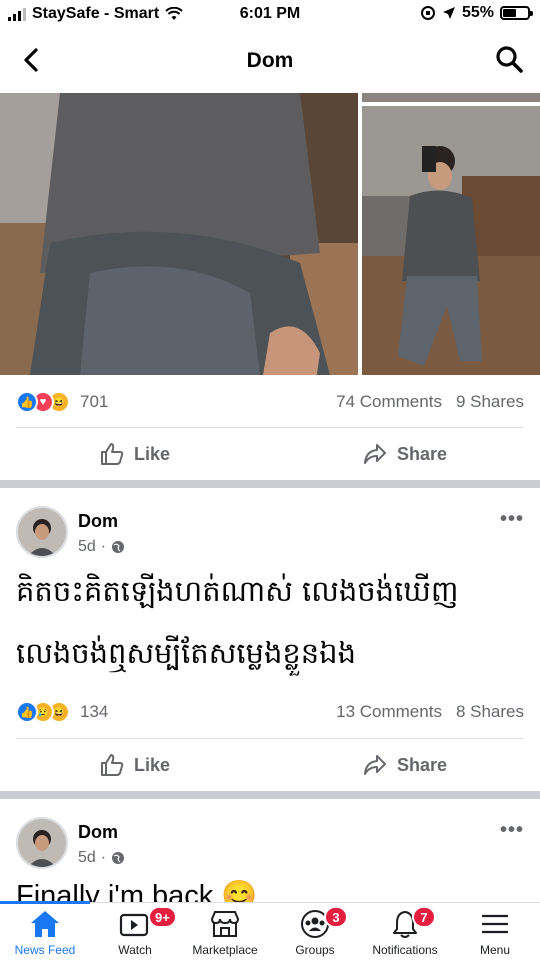 The image size is (540, 960). I want to click on post1-like-button: Like, so click(135, 454).